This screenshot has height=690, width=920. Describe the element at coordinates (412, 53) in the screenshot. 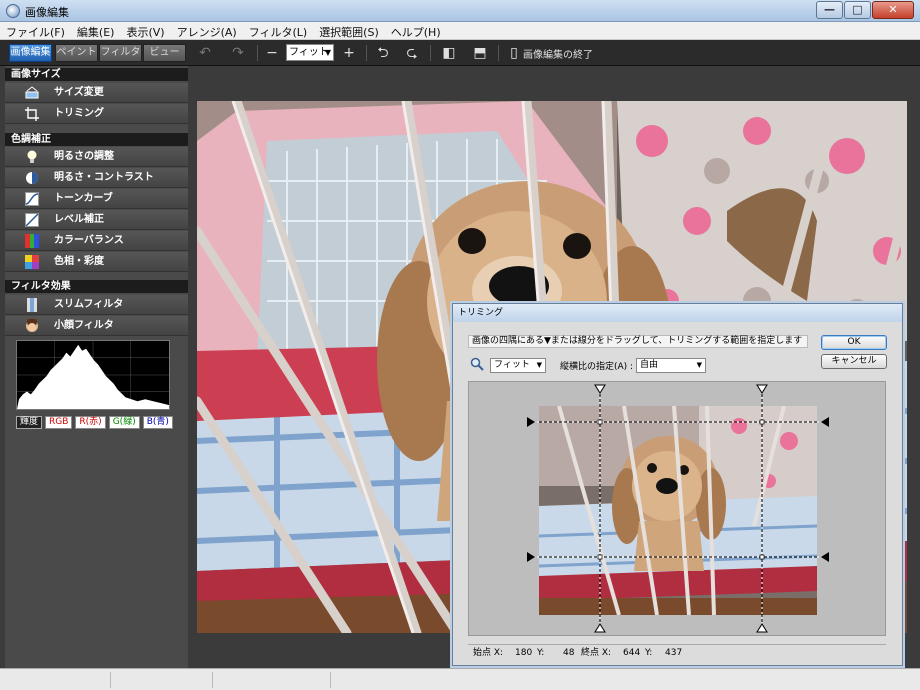

I see `rotate-right-icon: ⮎` at that location.